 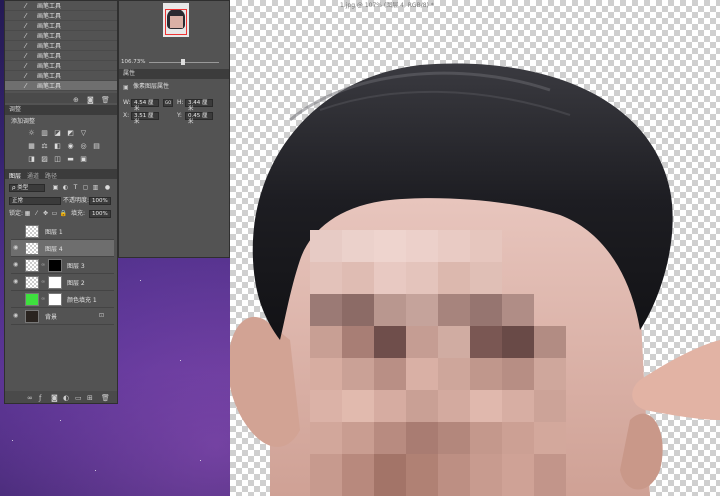 I want to click on layer-row: 图层 1, so click(x=62, y=231).